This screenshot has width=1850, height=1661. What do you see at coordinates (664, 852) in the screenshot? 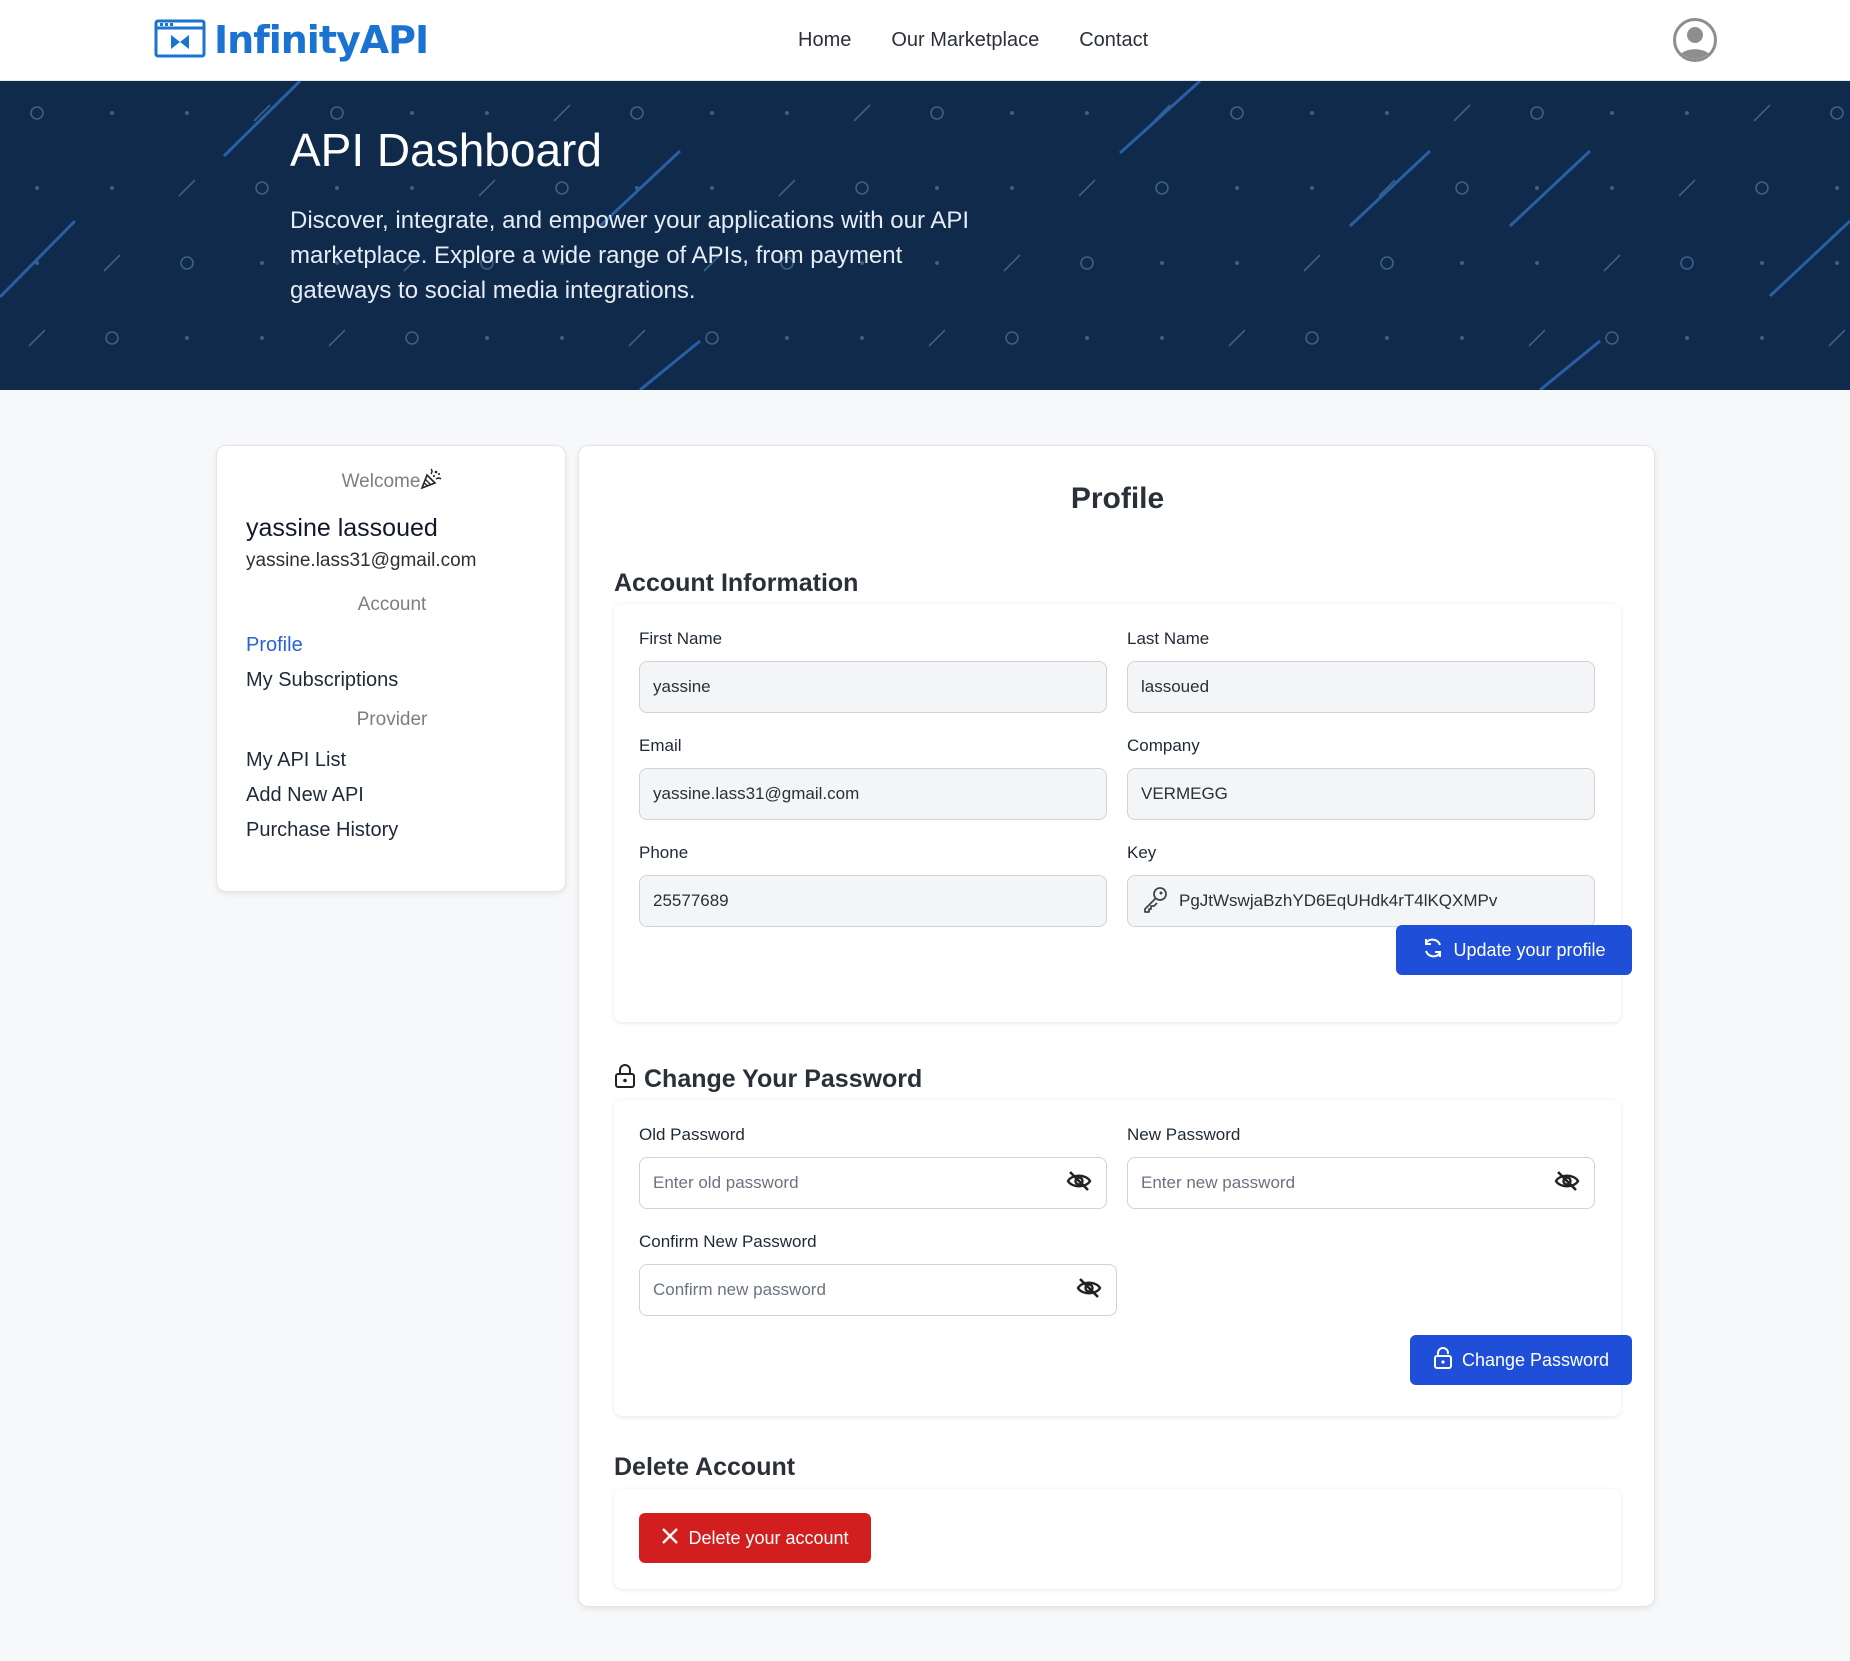
I see `phone-label: Phone` at bounding box center [664, 852].